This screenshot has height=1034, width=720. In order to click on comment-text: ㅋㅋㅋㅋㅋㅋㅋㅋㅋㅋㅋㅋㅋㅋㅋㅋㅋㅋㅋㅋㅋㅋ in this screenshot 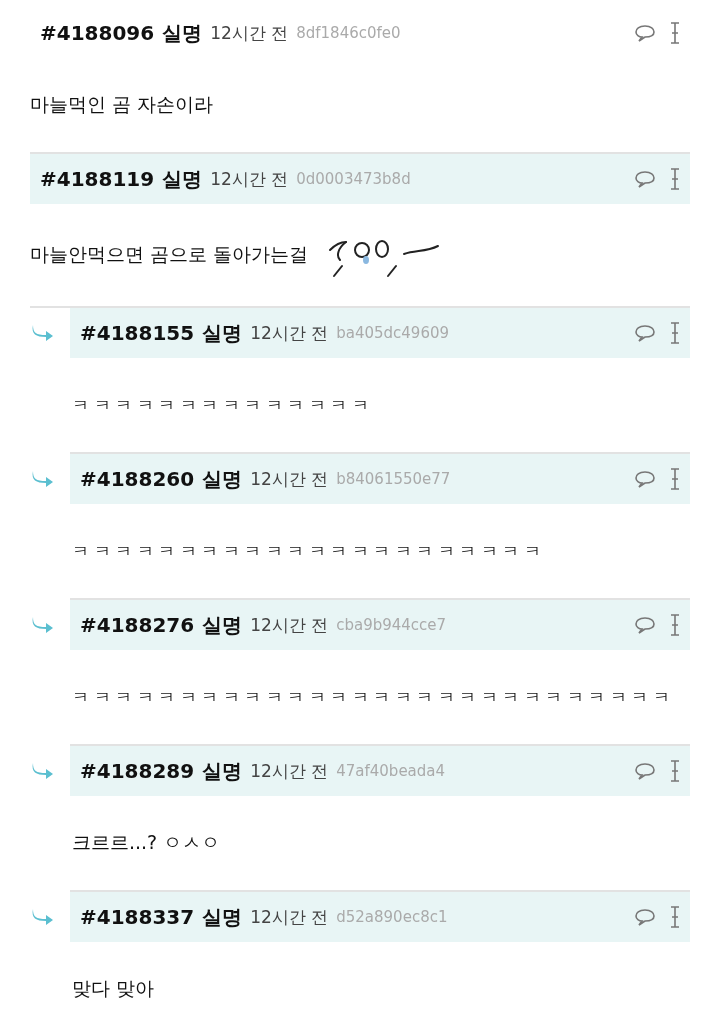, I will do `click(308, 551)`.